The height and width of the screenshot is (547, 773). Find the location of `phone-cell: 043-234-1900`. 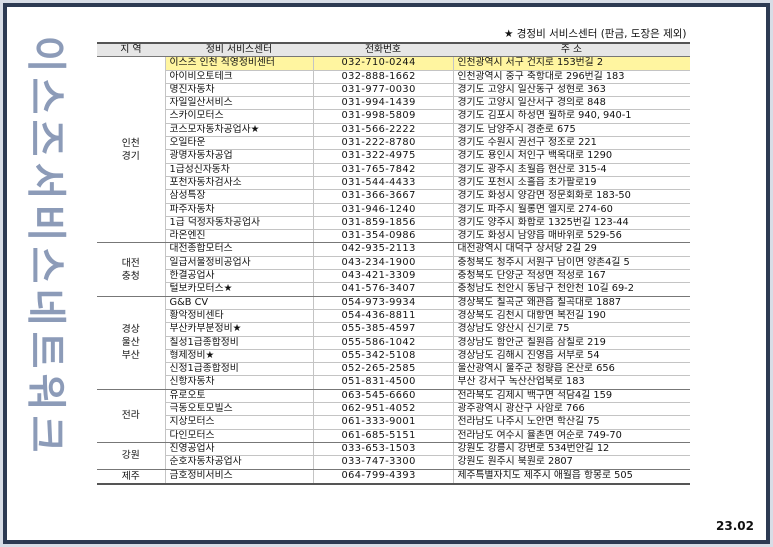

phone-cell: 043-234-1900 is located at coordinates (382, 263).